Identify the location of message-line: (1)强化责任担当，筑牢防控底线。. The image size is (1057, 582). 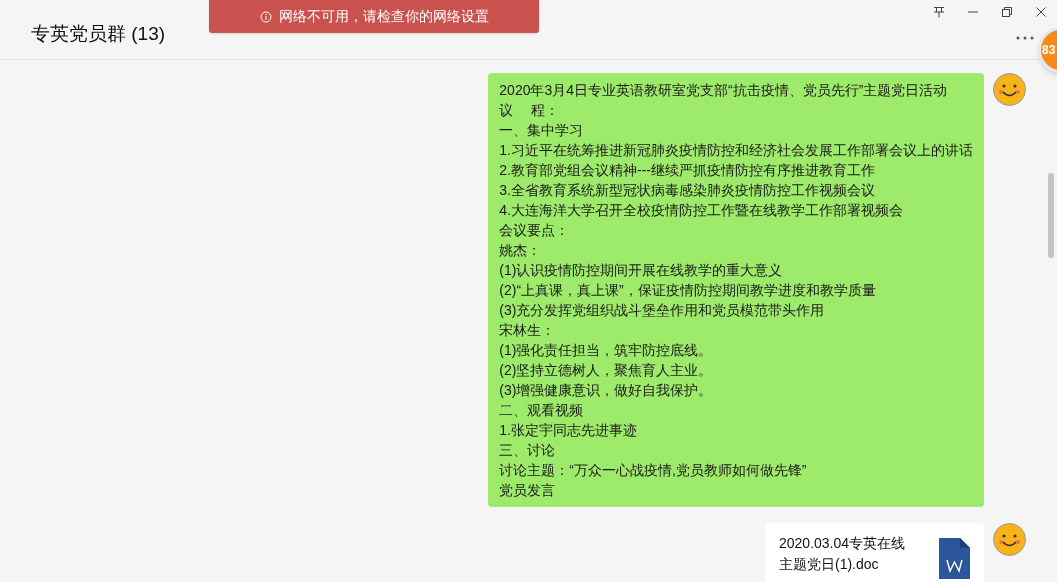
(606, 350).